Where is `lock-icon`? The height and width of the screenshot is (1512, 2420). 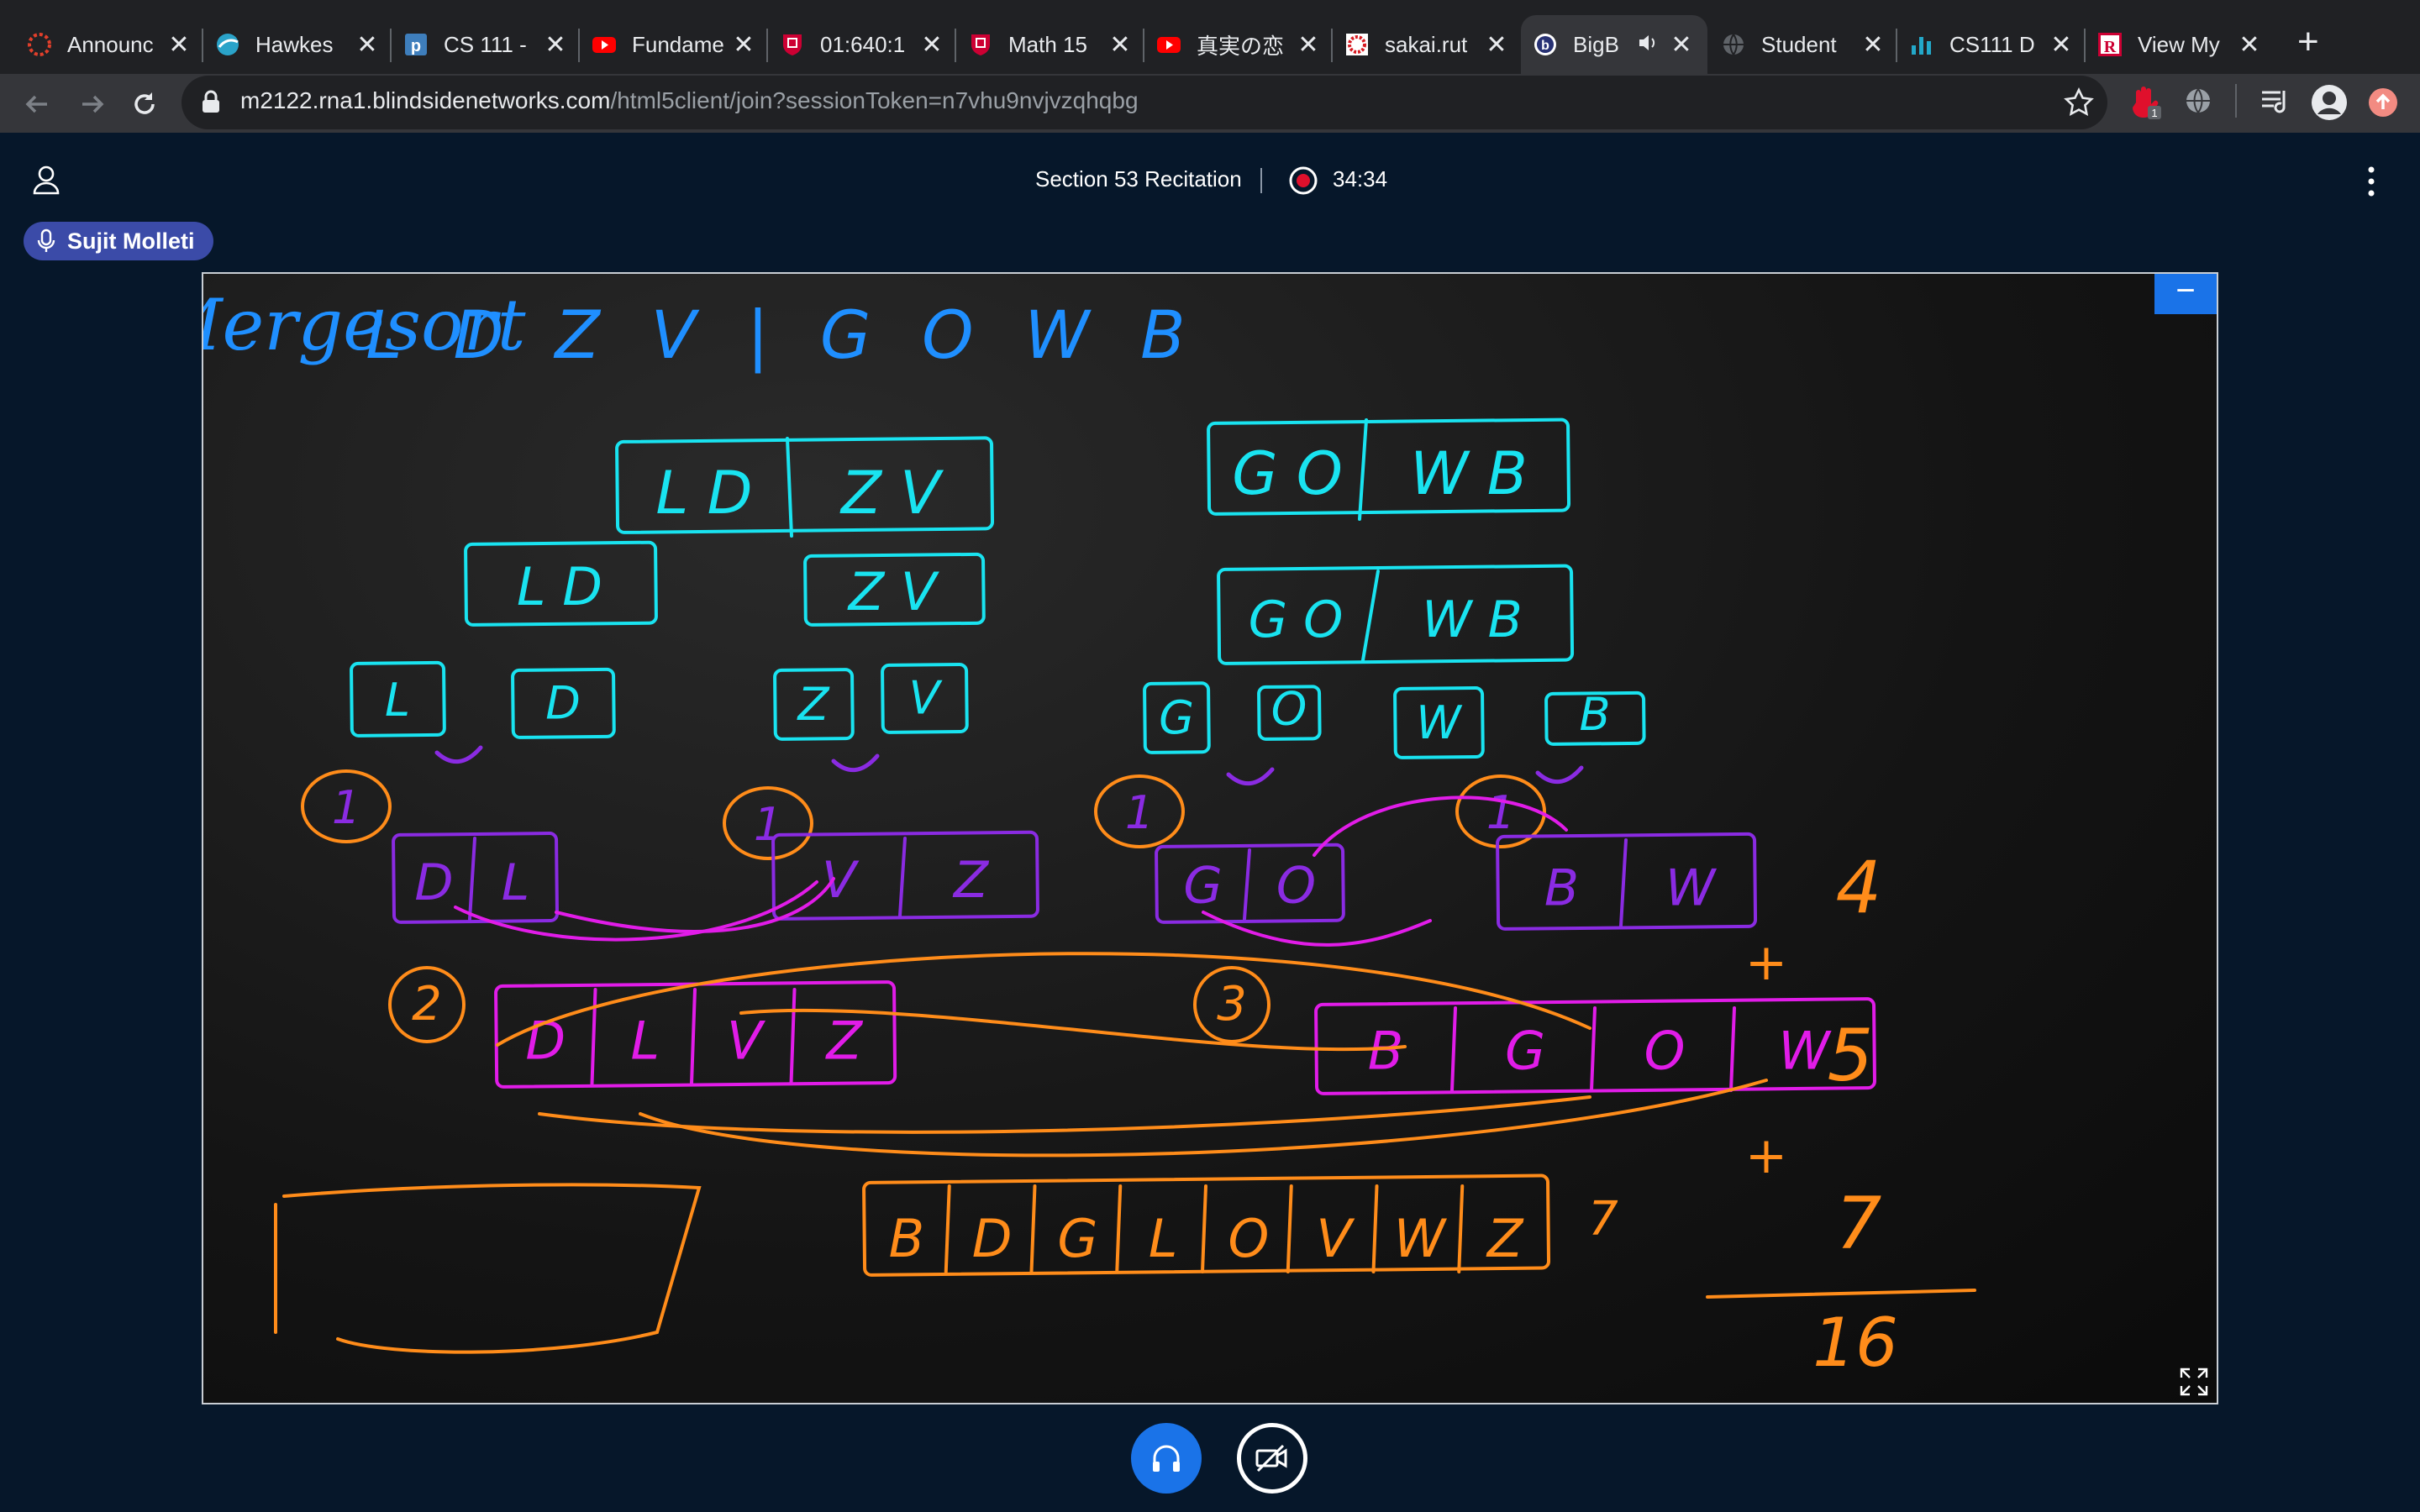
lock-icon is located at coordinates (211, 101).